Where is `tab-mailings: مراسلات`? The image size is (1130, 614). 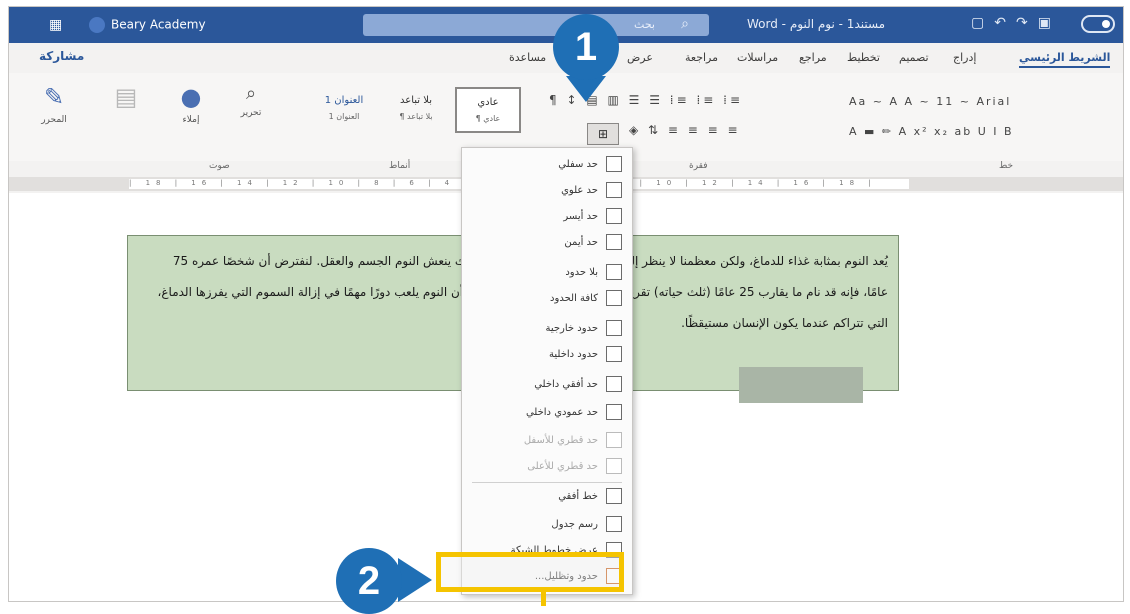 tab-mailings: مراسلات is located at coordinates (757, 57).